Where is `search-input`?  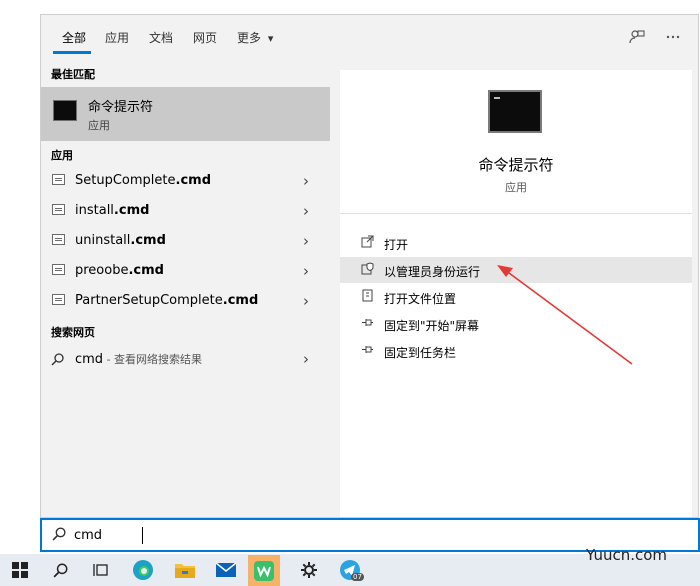 search-input is located at coordinates (324, 535).